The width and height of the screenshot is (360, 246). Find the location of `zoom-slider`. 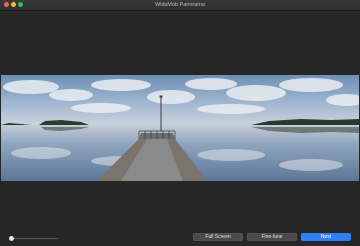

zoom-slider is located at coordinates (33, 238).